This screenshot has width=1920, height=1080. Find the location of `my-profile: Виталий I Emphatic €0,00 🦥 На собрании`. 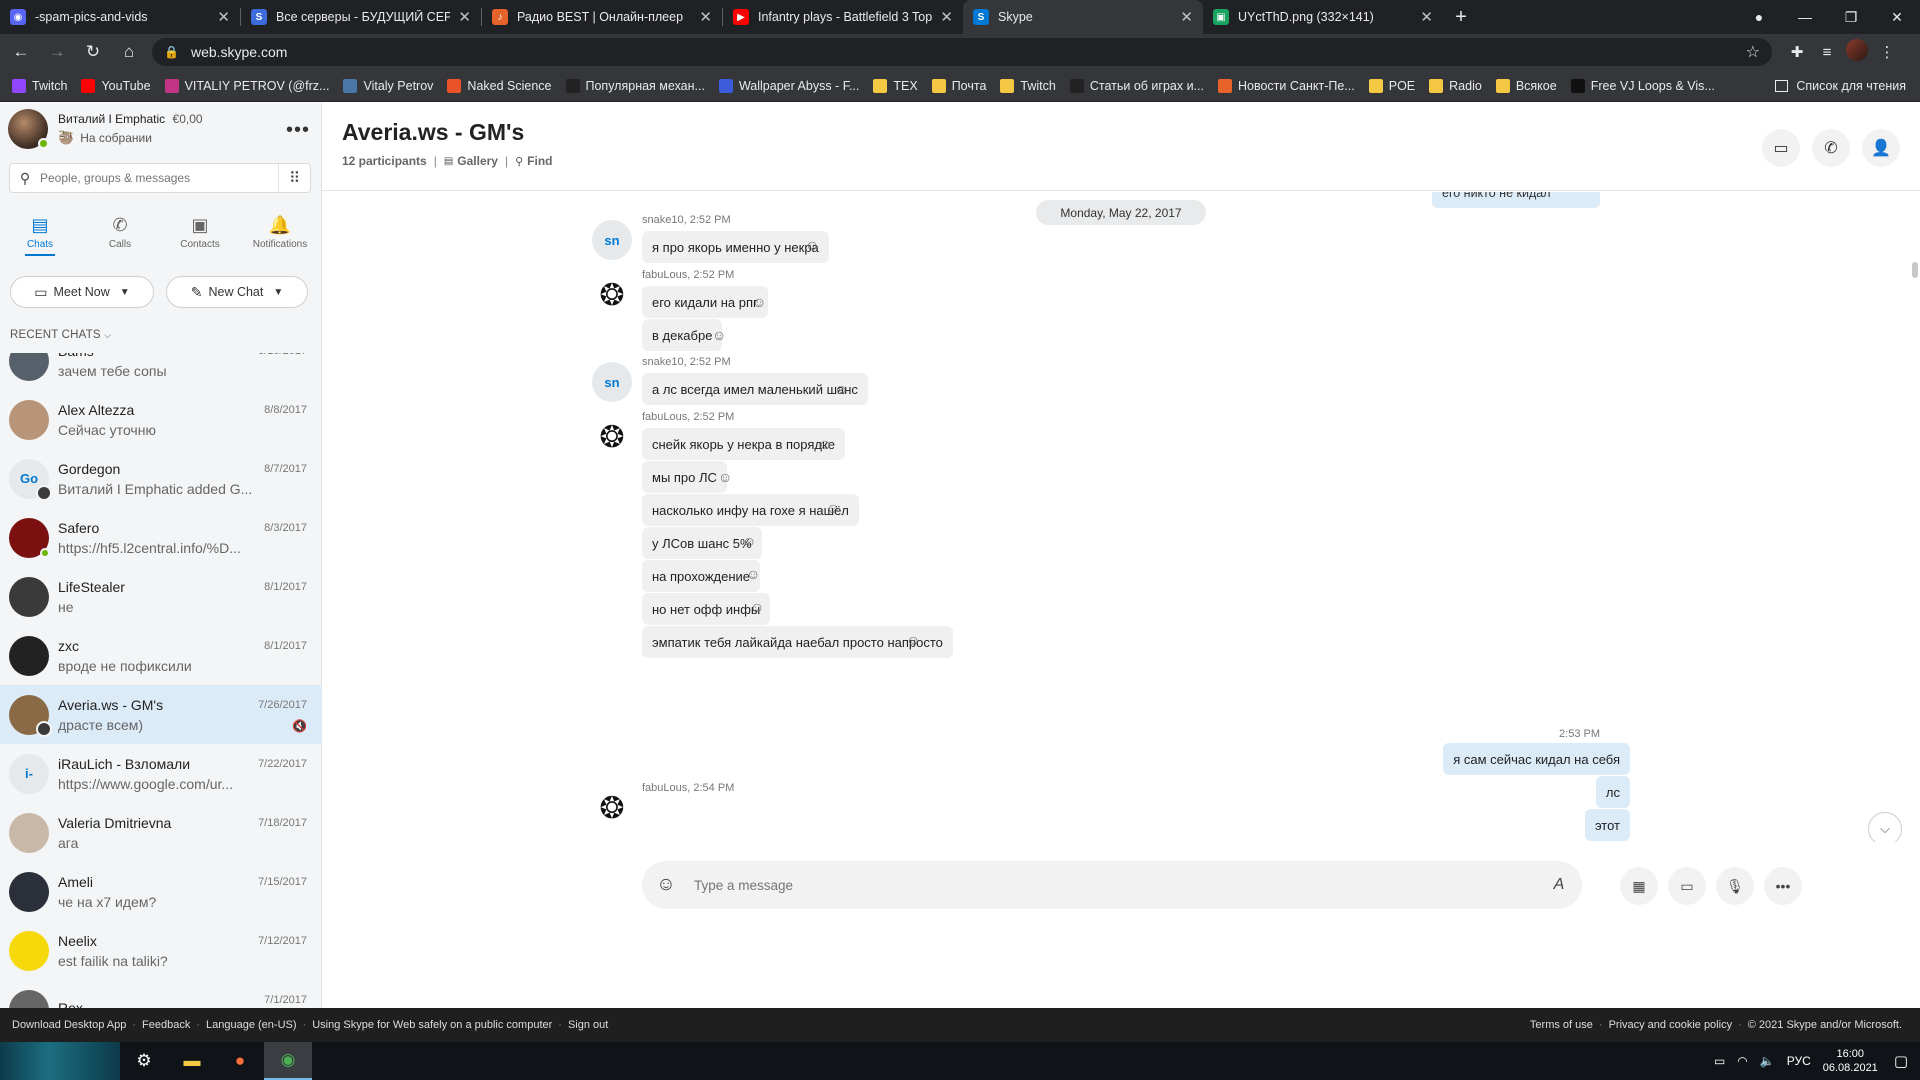

my-profile: Виталий I Emphatic €0,00 🦥 На собрании is located at coordinates (105, 129).